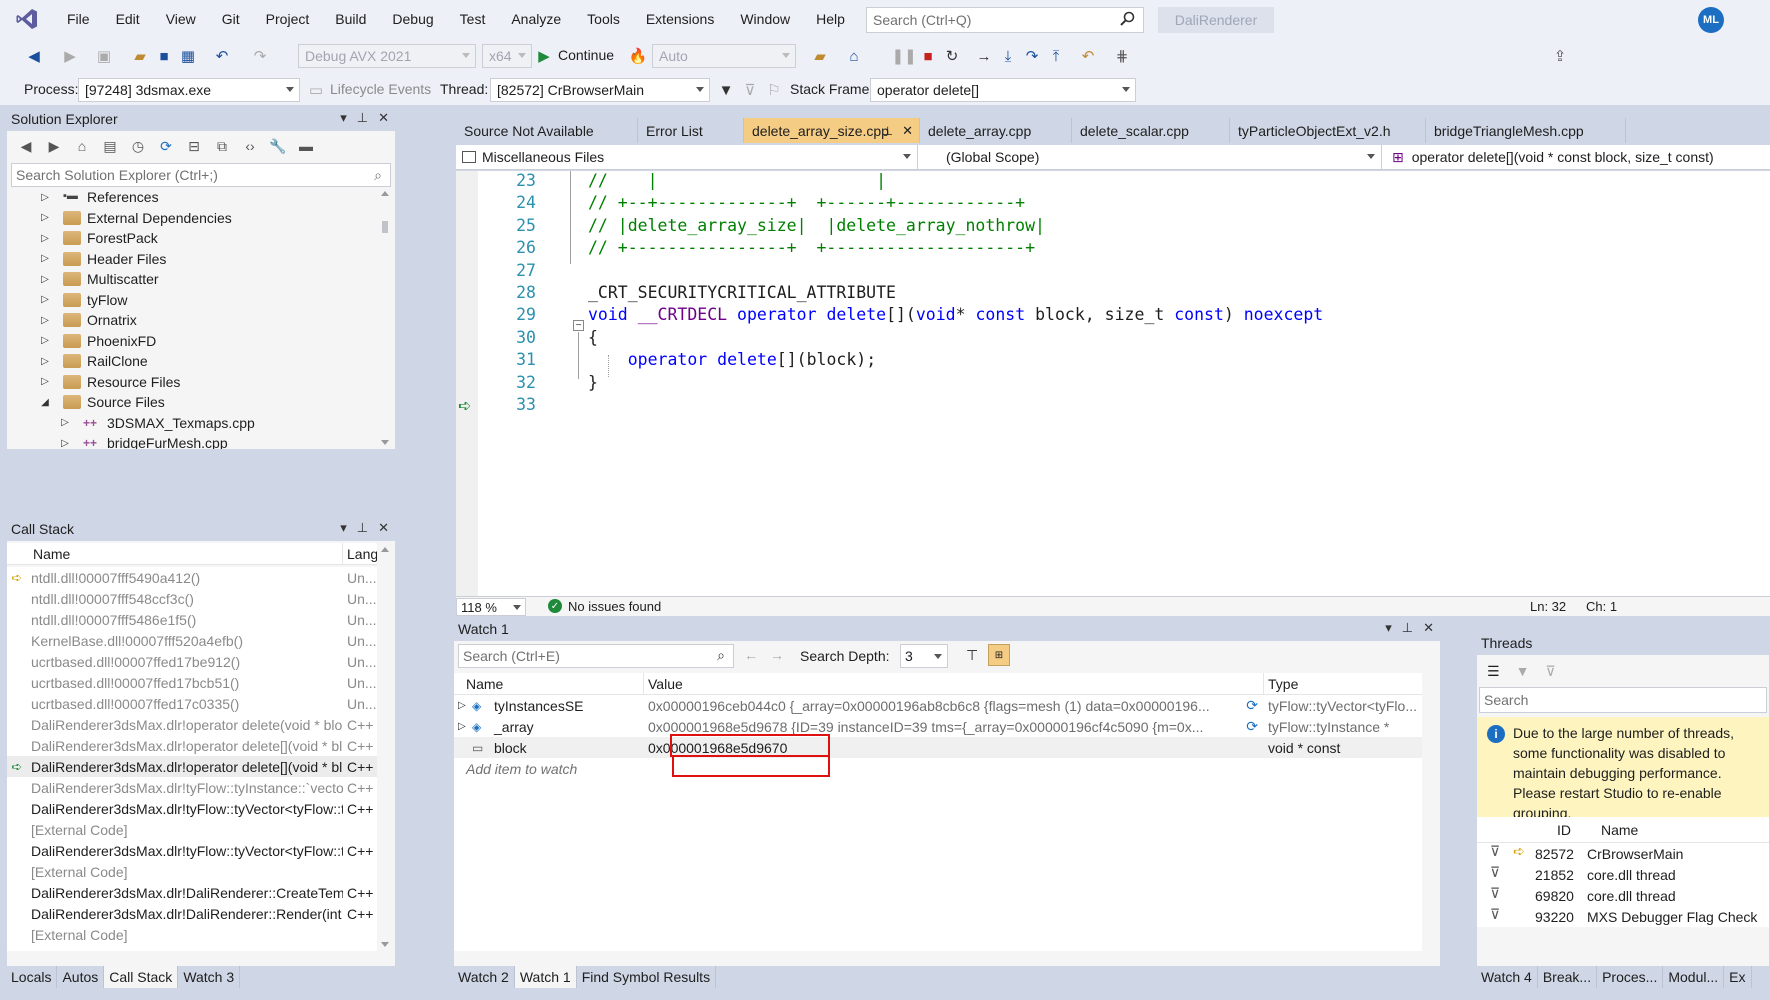 The image size is (1770, 1000). I want to click on refresh-icon: ⟳, so click(1252, 705).